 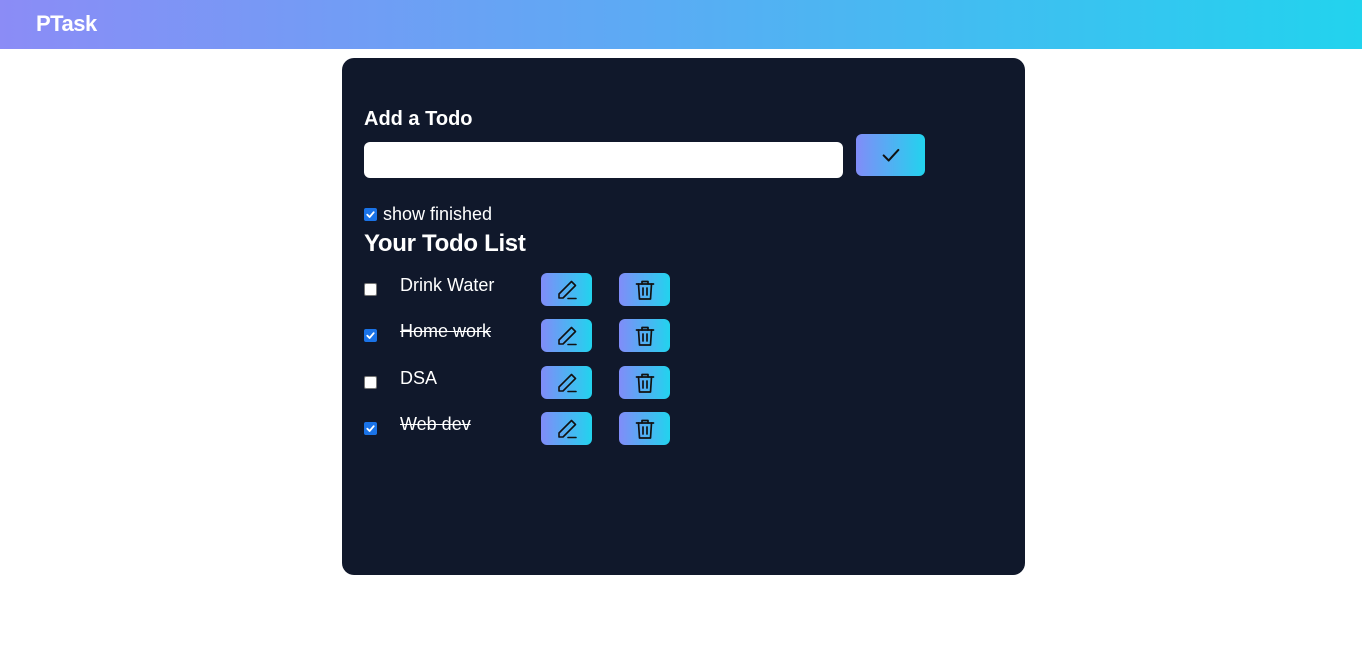 What do you see at coordinates (370, 214) in the screenshot?
I see `show-finished-checkbox` at bounding box center [370, 214].